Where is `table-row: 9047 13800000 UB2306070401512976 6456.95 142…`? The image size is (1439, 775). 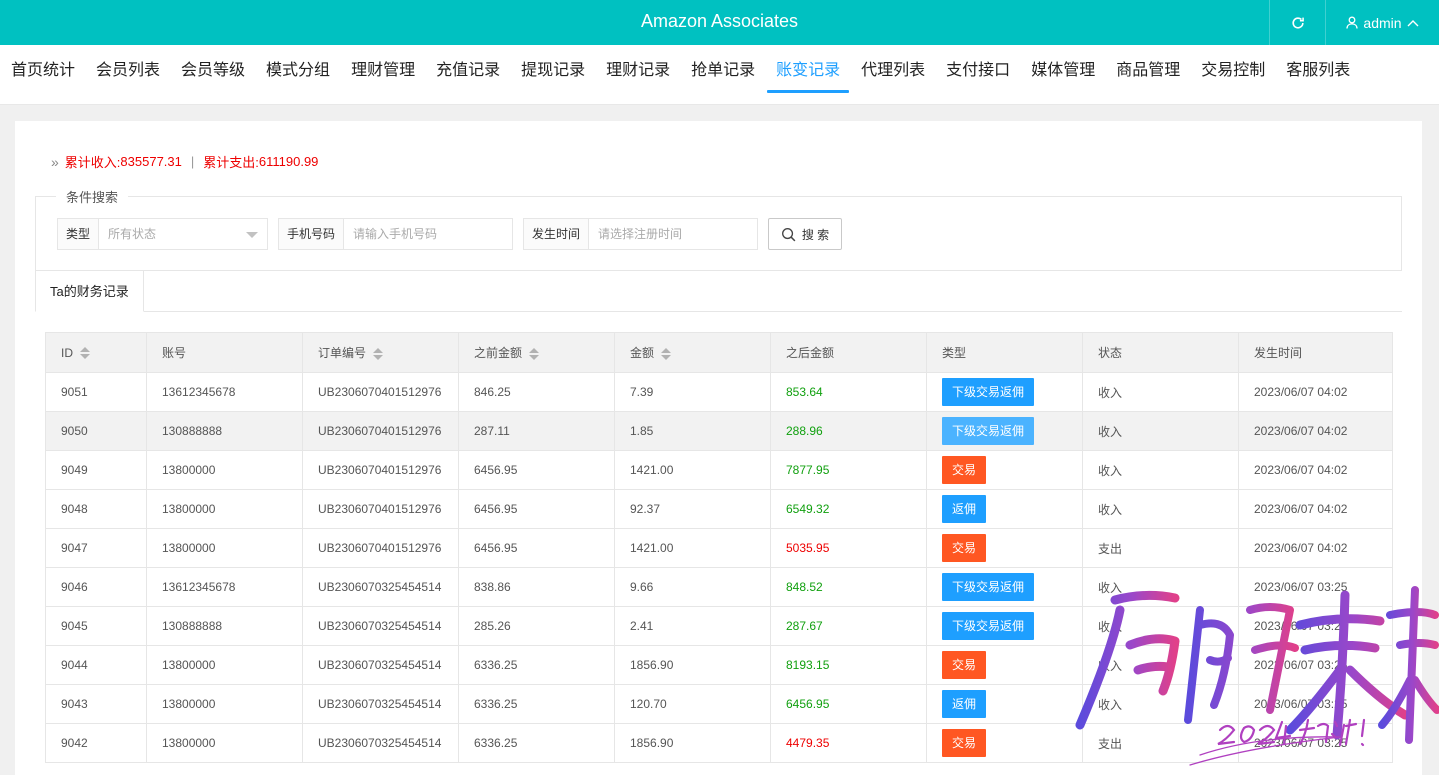 table-row: 9047 13800000 UB2306070401512976 6456.95 142… is located at coordinates (719, 548).